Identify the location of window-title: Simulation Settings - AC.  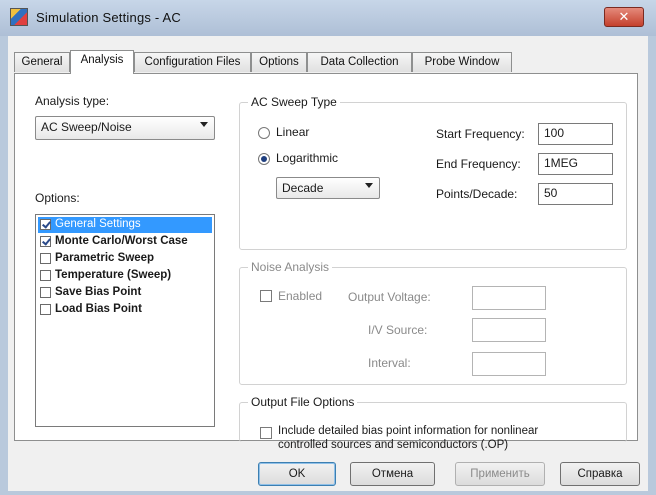
(108, 17).